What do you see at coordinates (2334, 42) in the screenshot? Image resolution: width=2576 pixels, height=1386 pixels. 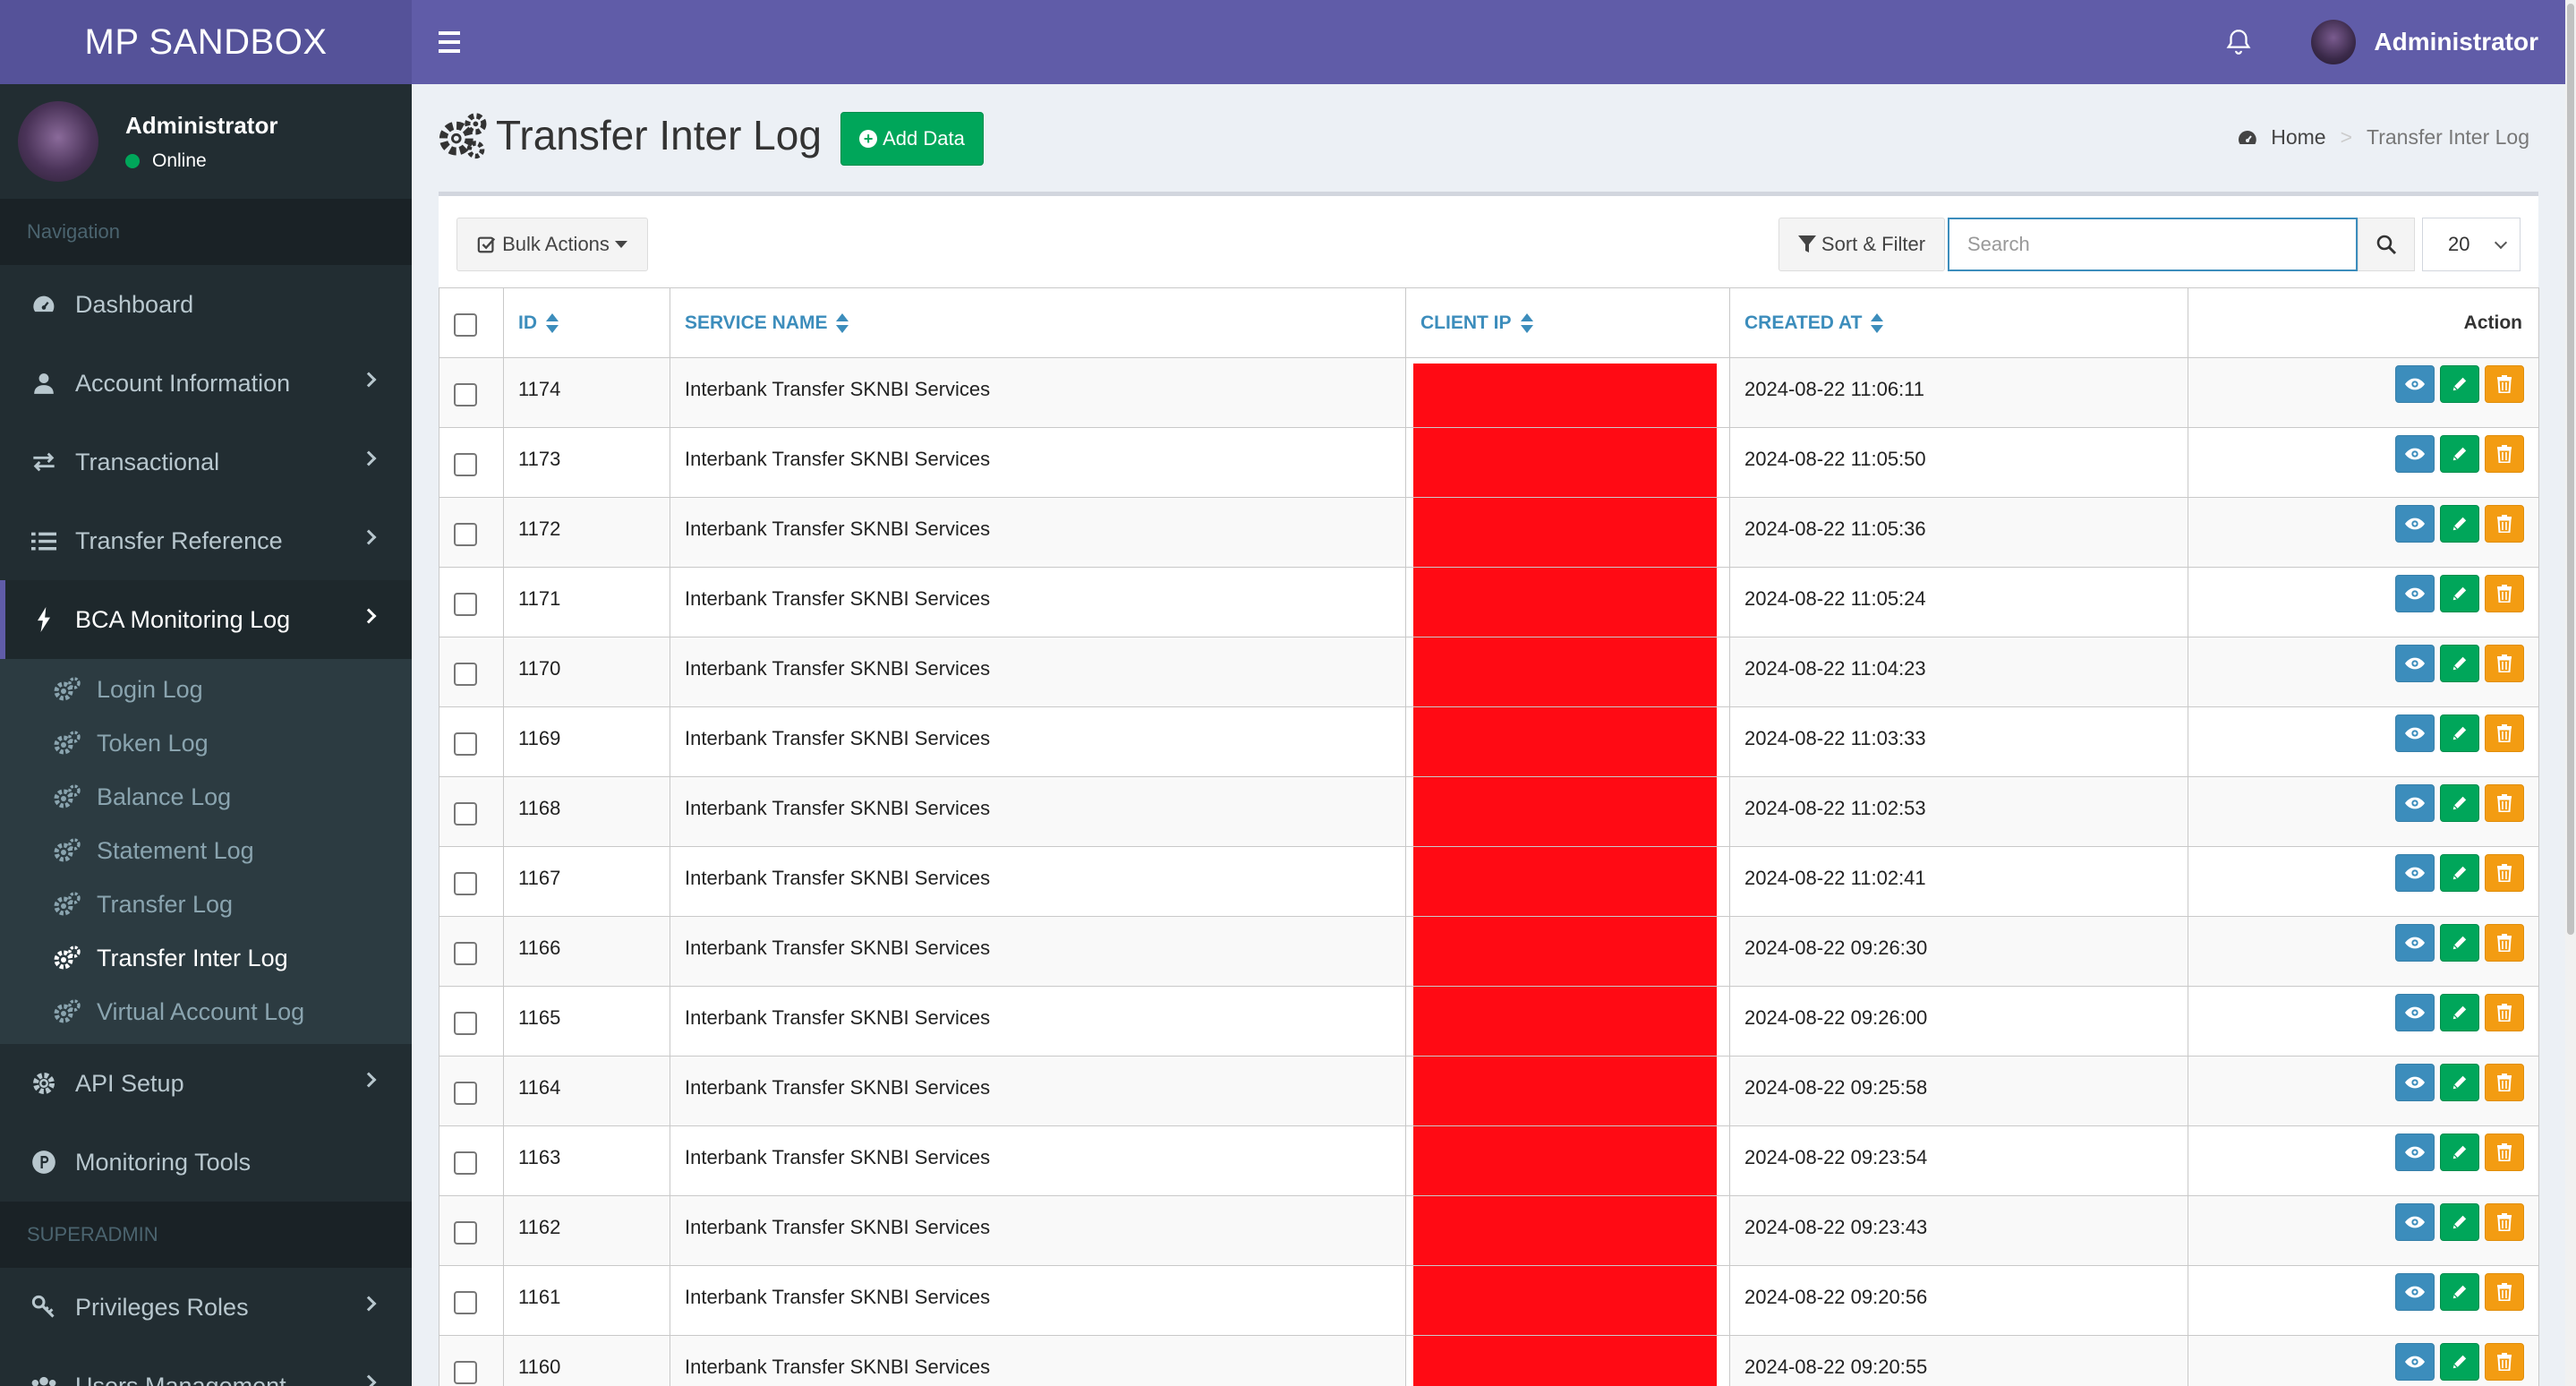 I see `user-avatar` at bounding box center [2334, 42].